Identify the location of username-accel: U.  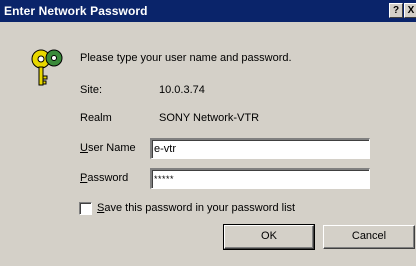
(84, 148).